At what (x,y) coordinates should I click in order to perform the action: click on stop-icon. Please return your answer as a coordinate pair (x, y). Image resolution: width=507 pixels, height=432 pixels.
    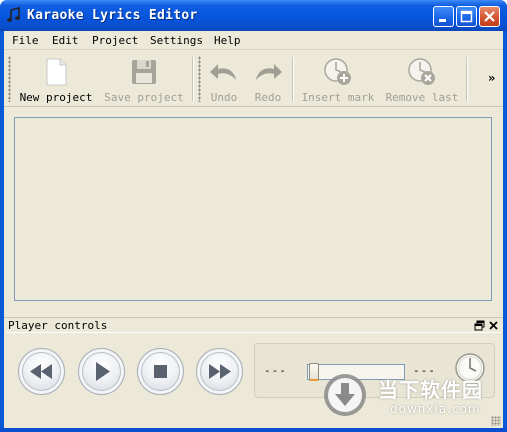
    Looking at the image, I should click on (160, 371).